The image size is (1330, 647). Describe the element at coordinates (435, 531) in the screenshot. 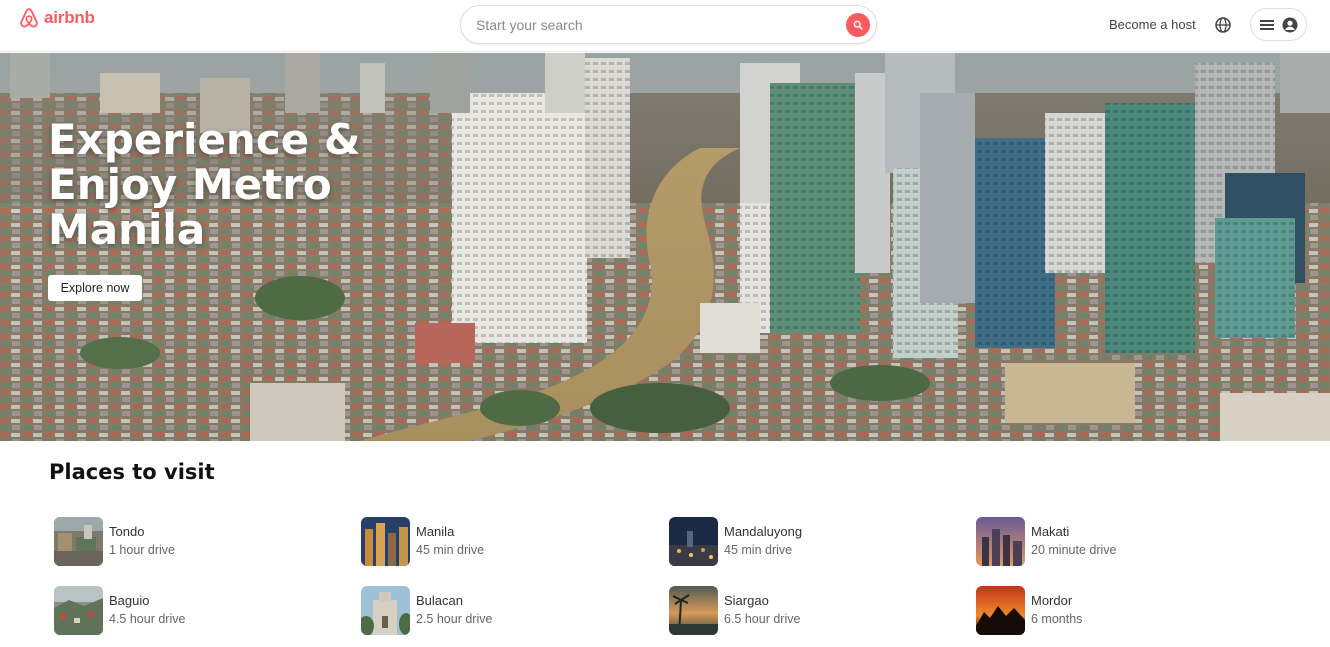

I see `place-name: Manila` at that location.